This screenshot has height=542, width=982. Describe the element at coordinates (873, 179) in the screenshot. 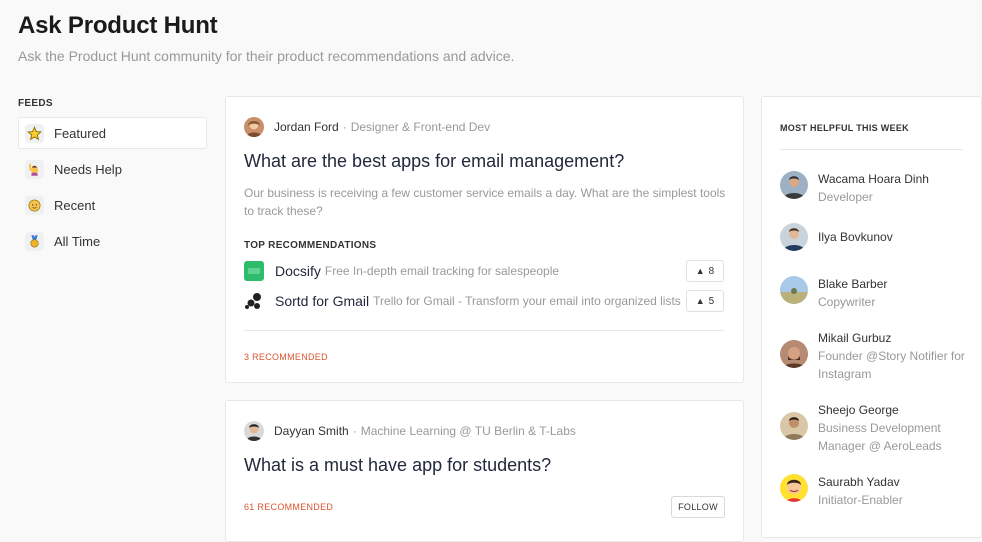

I see `helper-name: Wacama Hoara Dinh` at that location.